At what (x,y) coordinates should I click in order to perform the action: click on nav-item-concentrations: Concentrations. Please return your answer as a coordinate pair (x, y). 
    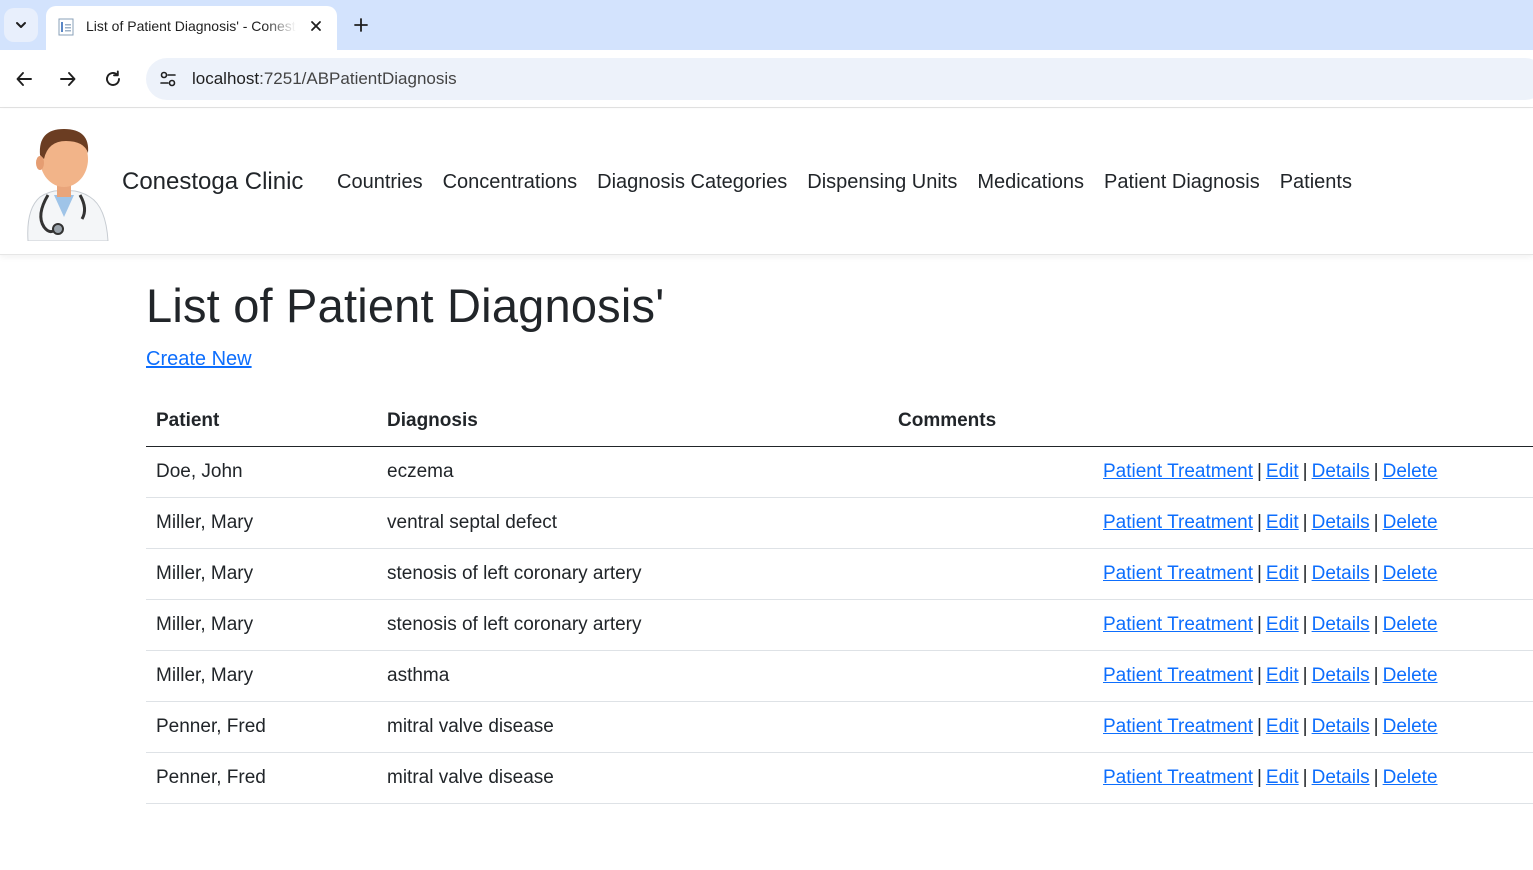
    Looking at the image, I should click on (510, 182).